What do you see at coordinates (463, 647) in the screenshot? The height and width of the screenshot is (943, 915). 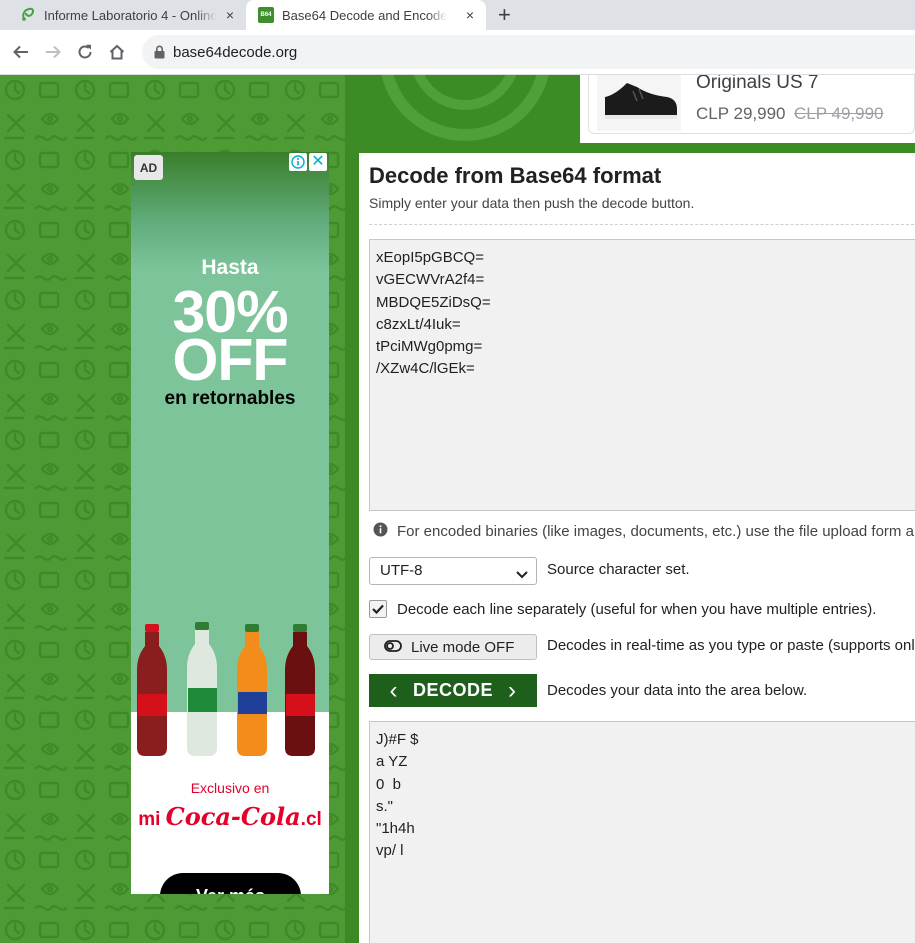 I see `live-mode-label: Live mode OFF` at bounding box center [463, 647].